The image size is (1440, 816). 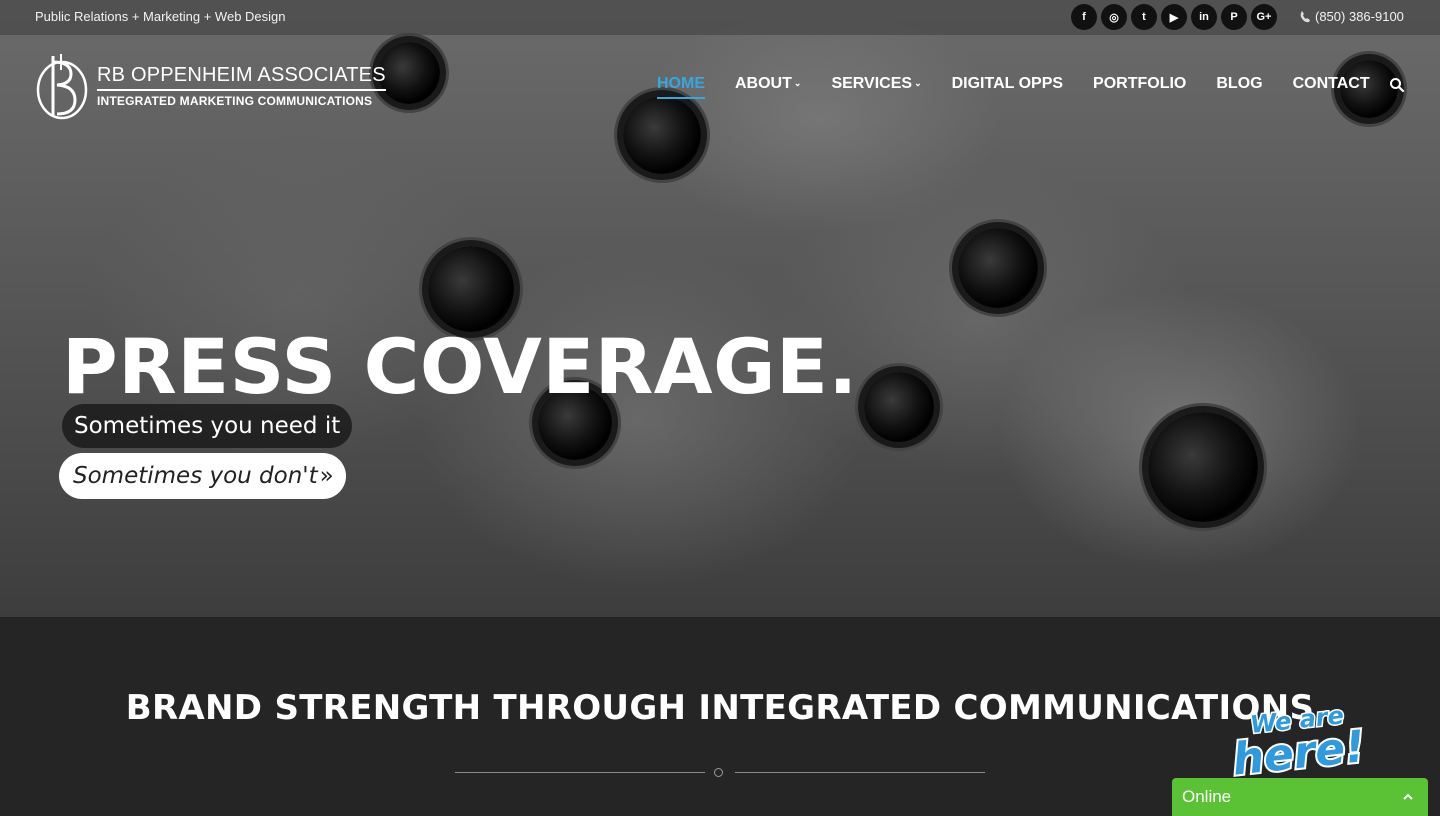 I want to click on logo-name: RB OPPENHEIM ASSOCIATES, so click(x=241, y=77).